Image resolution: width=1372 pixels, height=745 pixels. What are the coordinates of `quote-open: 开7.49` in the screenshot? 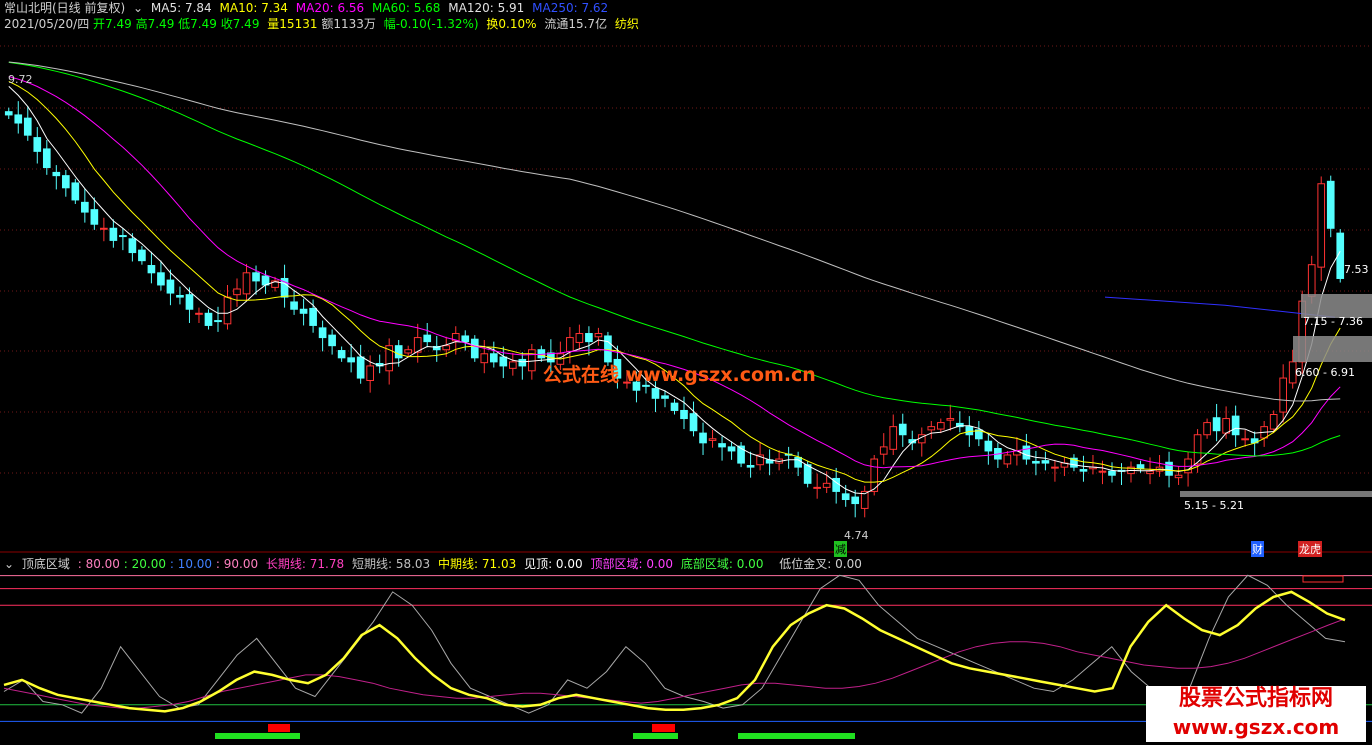 It's located at (112, 24).